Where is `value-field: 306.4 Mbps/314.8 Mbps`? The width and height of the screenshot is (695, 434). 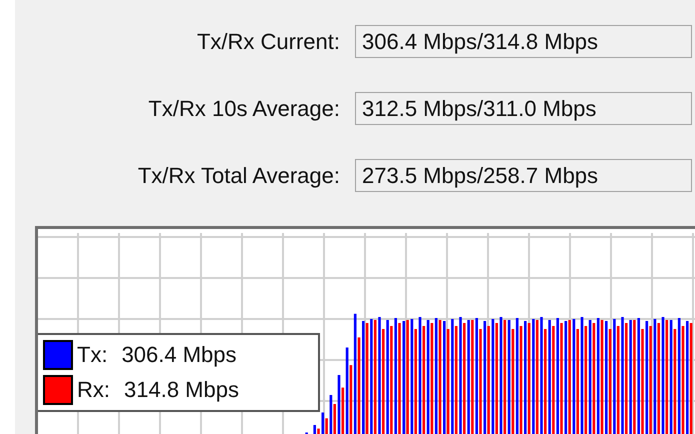 value-field: 306.4 Mbps/314.8 Mbps is located at coordinates (523, 41).